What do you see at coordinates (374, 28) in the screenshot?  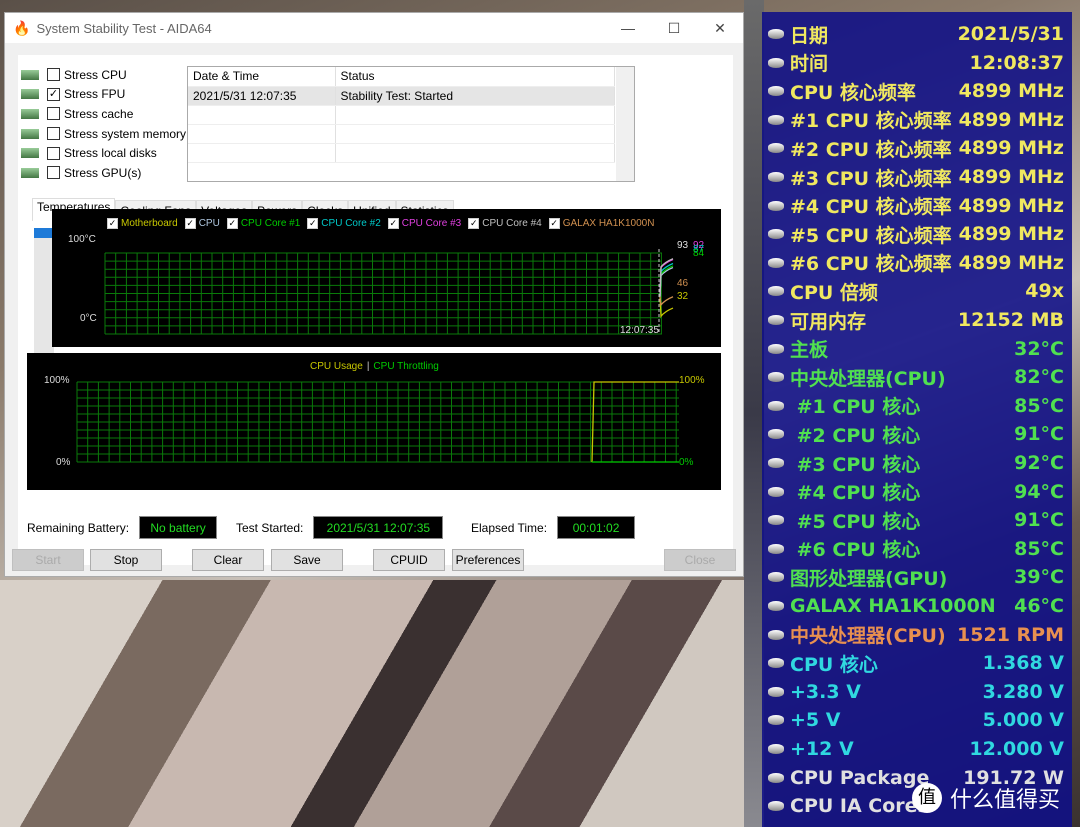 I see `title-bar: 🔥 System Stability Test - AIDA64 — ☐ ✕` at bounding box center [374, 28].